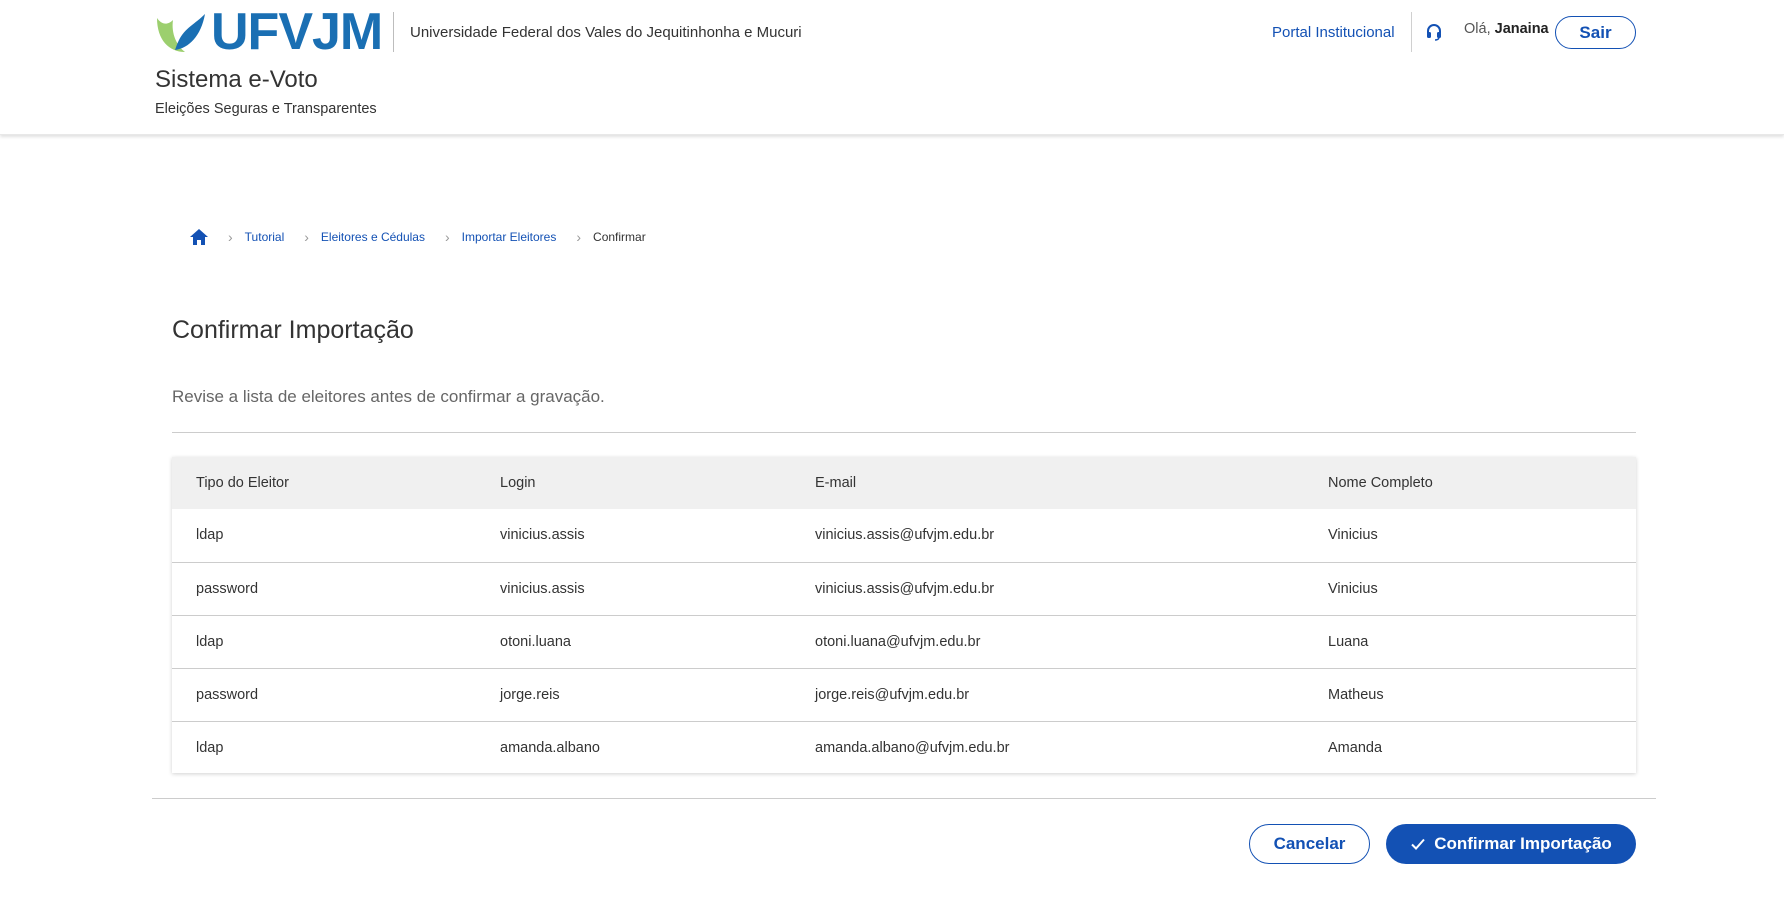 The height and width of the screenshot is (907, 1784). I want to click on breadcrumb-importar-eleitores: Importar Eleitores, so click(509, 237).